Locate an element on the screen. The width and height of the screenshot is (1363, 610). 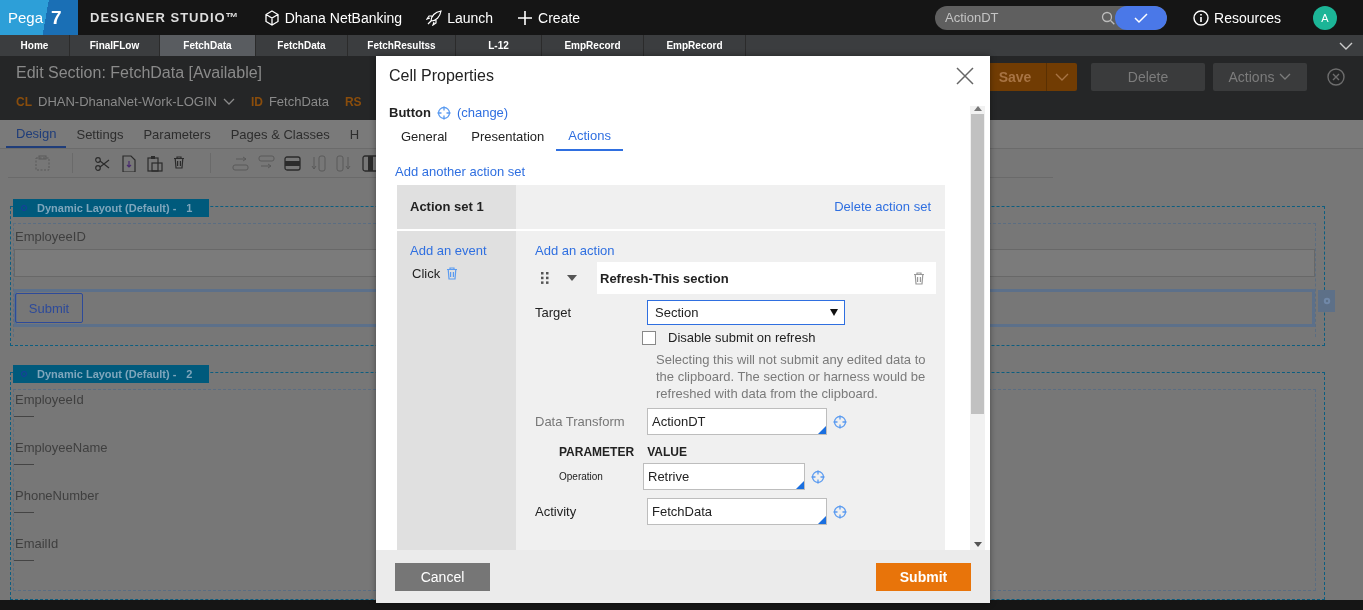
column-header: VALUE is located at coordinates (667, 452).